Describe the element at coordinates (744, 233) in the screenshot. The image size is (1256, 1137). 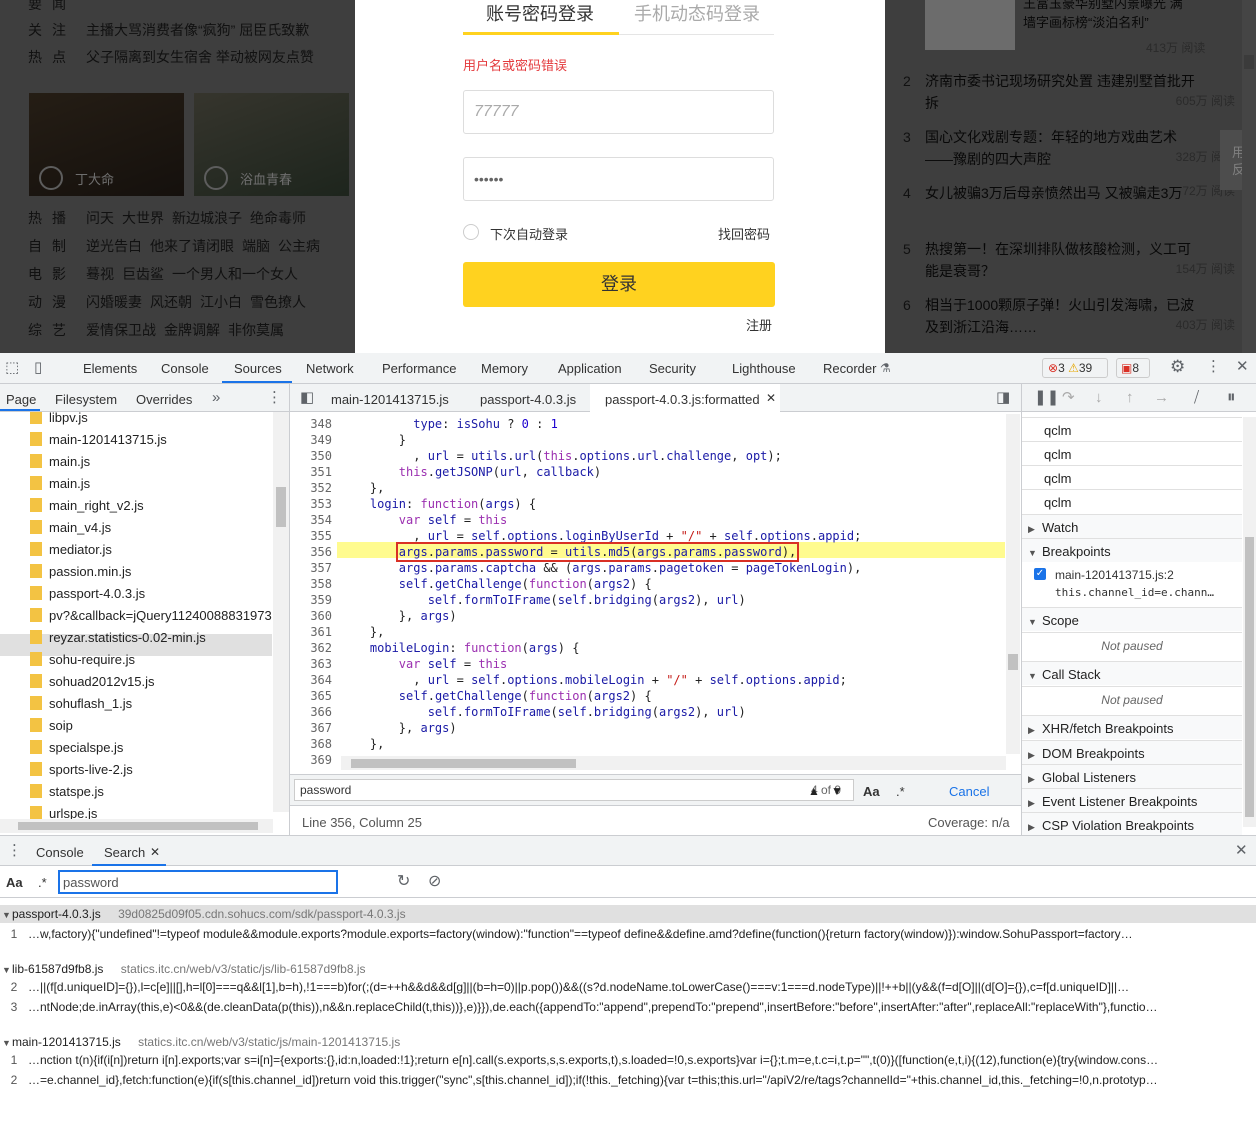
I see `forgot-password-link: 找回密码` at that location.